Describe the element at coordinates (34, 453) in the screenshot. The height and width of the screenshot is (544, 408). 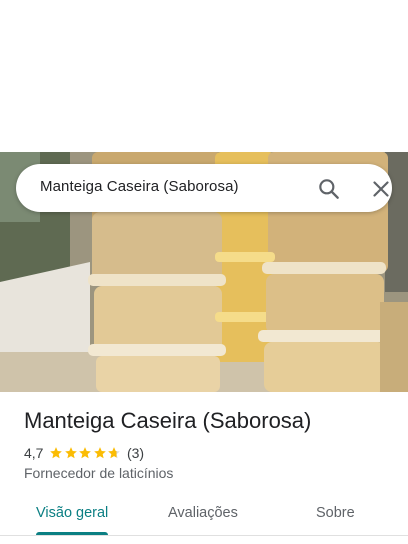
I see `rating-value: 4,7` at that location.